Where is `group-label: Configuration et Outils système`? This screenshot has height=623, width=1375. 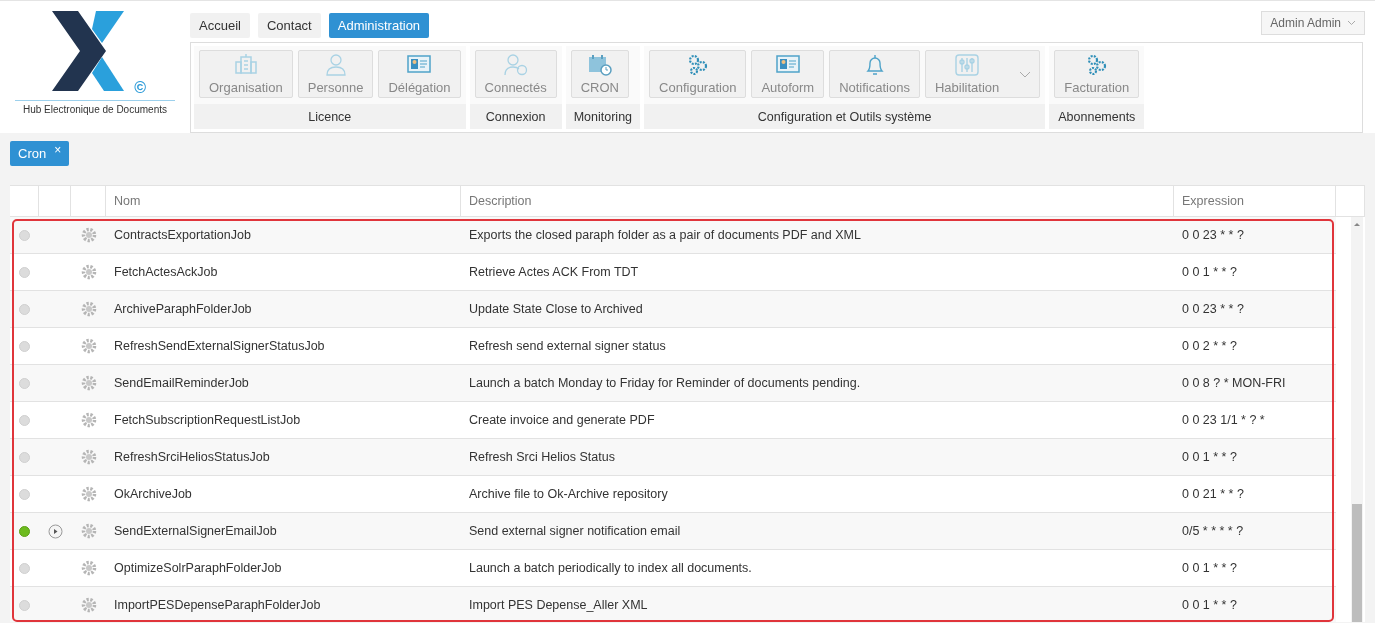
group-label: Configuration et Outils système is located at coordinates (845, 116).